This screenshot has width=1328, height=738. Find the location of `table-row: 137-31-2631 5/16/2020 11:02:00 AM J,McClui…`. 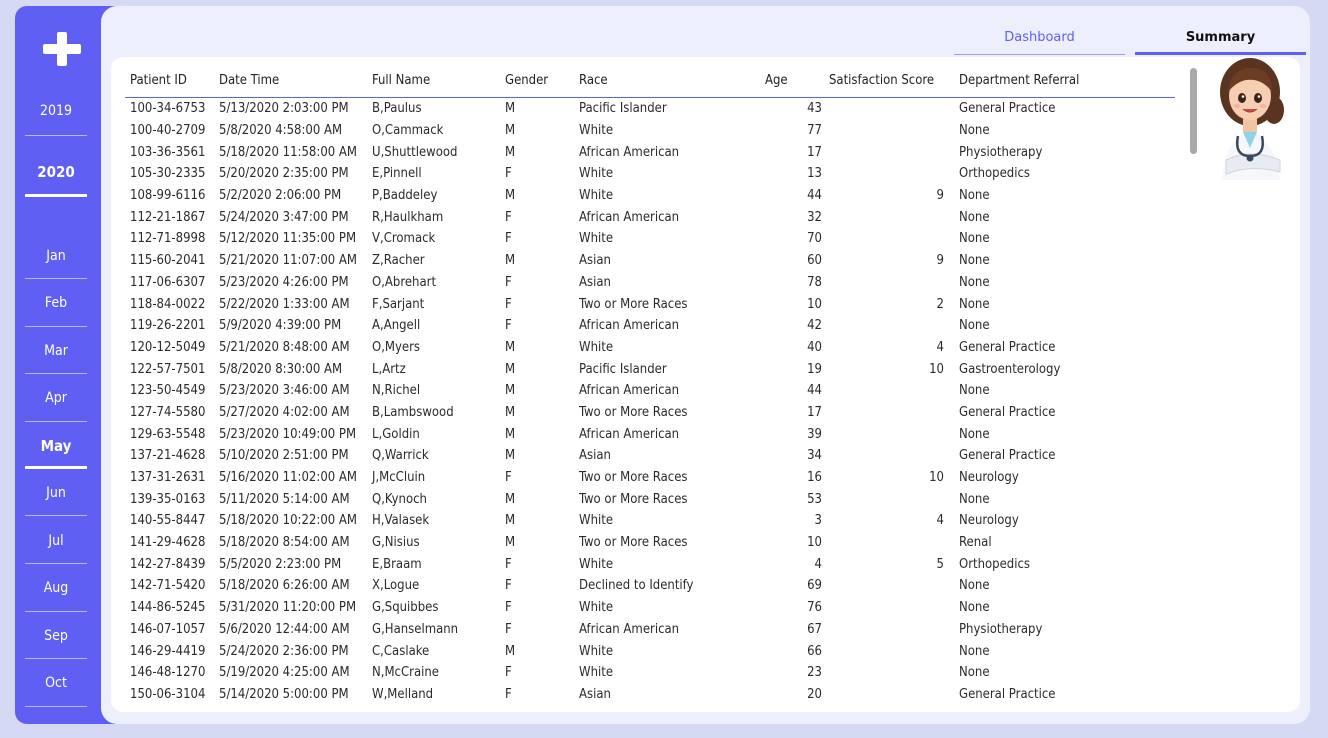

table-row: 137-31-2631 5/16/2020 11:02:00 AM J,McClui… is located at coordinates (650, 478).